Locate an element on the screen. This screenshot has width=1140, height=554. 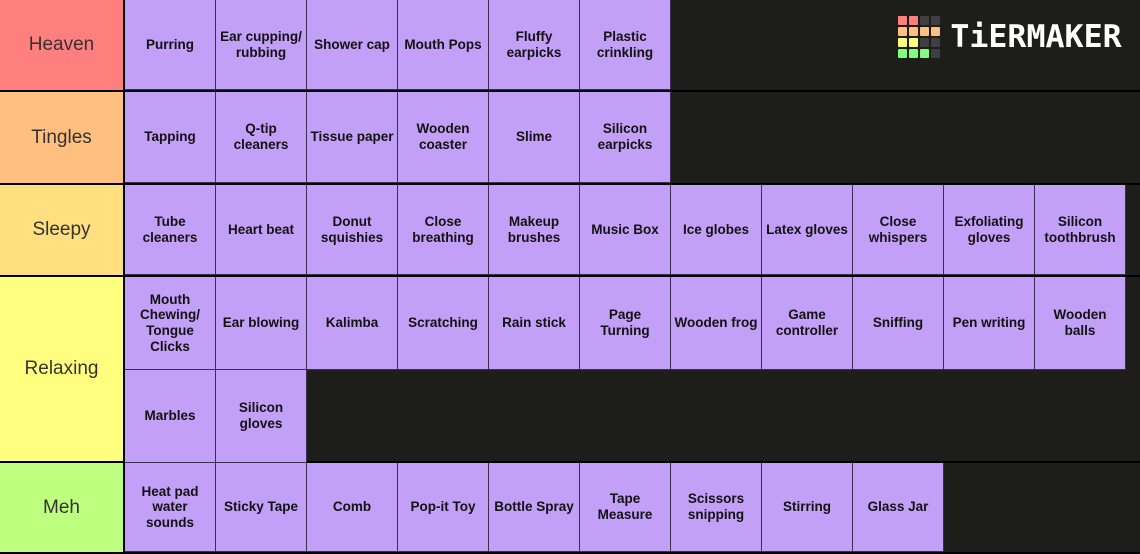
tier-item: Ear cupping/ rubbing is located at coordinates (261, 45).